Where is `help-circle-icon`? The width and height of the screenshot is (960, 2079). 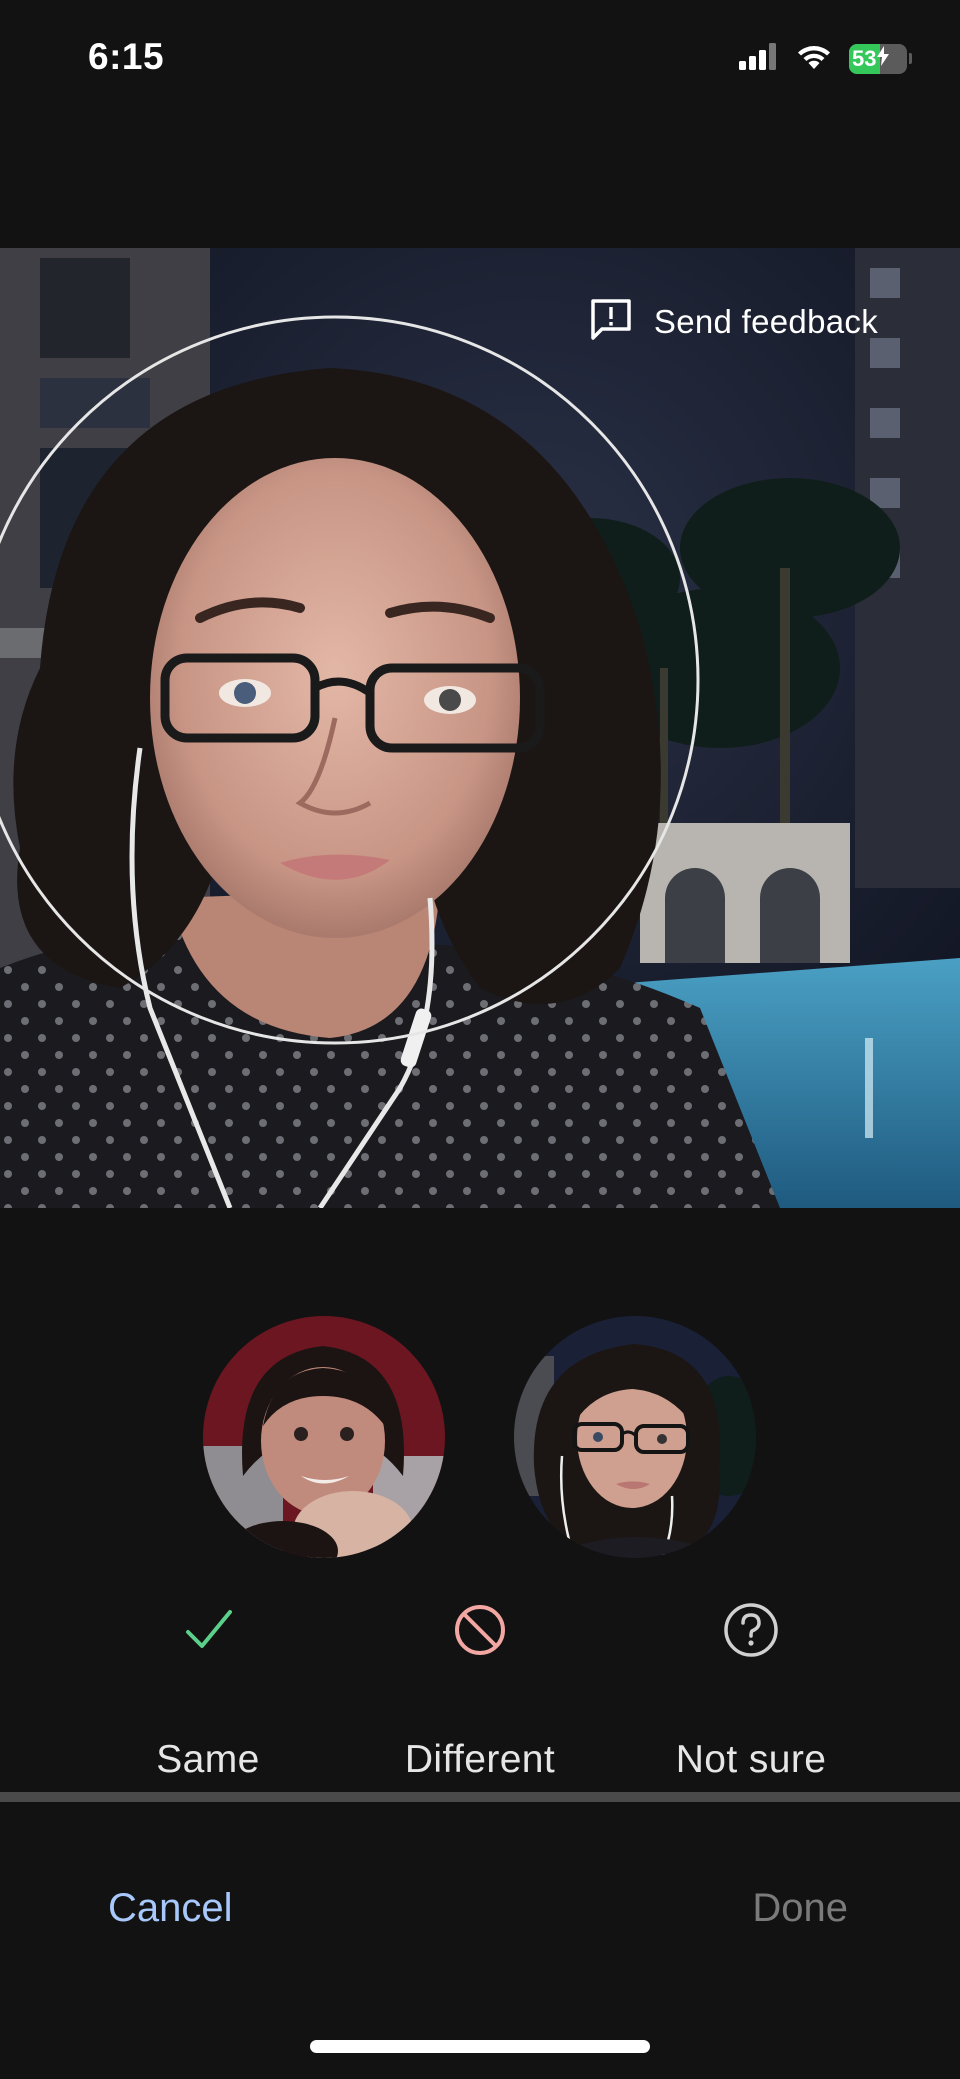
help-circle-icon is located at coordinates (751, 1632).